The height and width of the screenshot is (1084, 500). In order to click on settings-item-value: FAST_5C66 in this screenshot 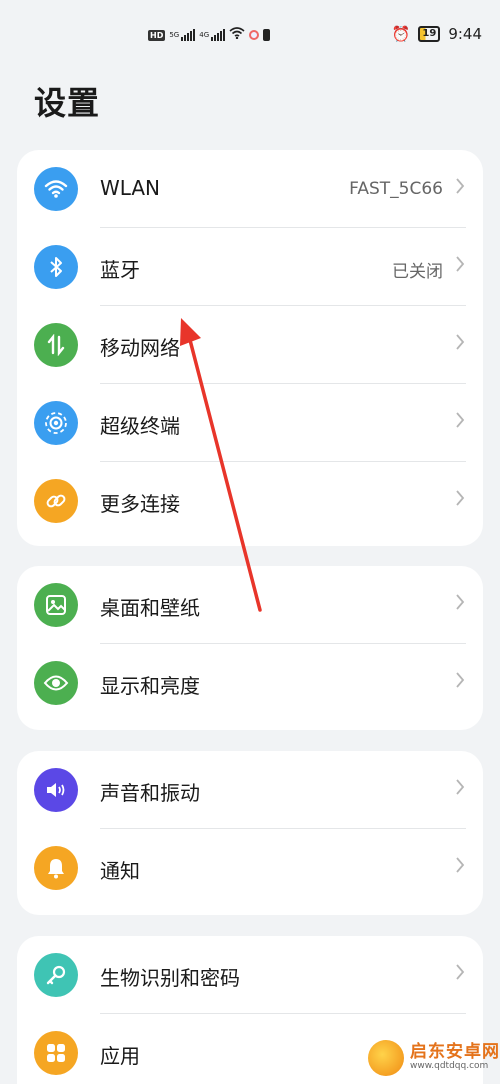, I will do `click(396, 189)`.